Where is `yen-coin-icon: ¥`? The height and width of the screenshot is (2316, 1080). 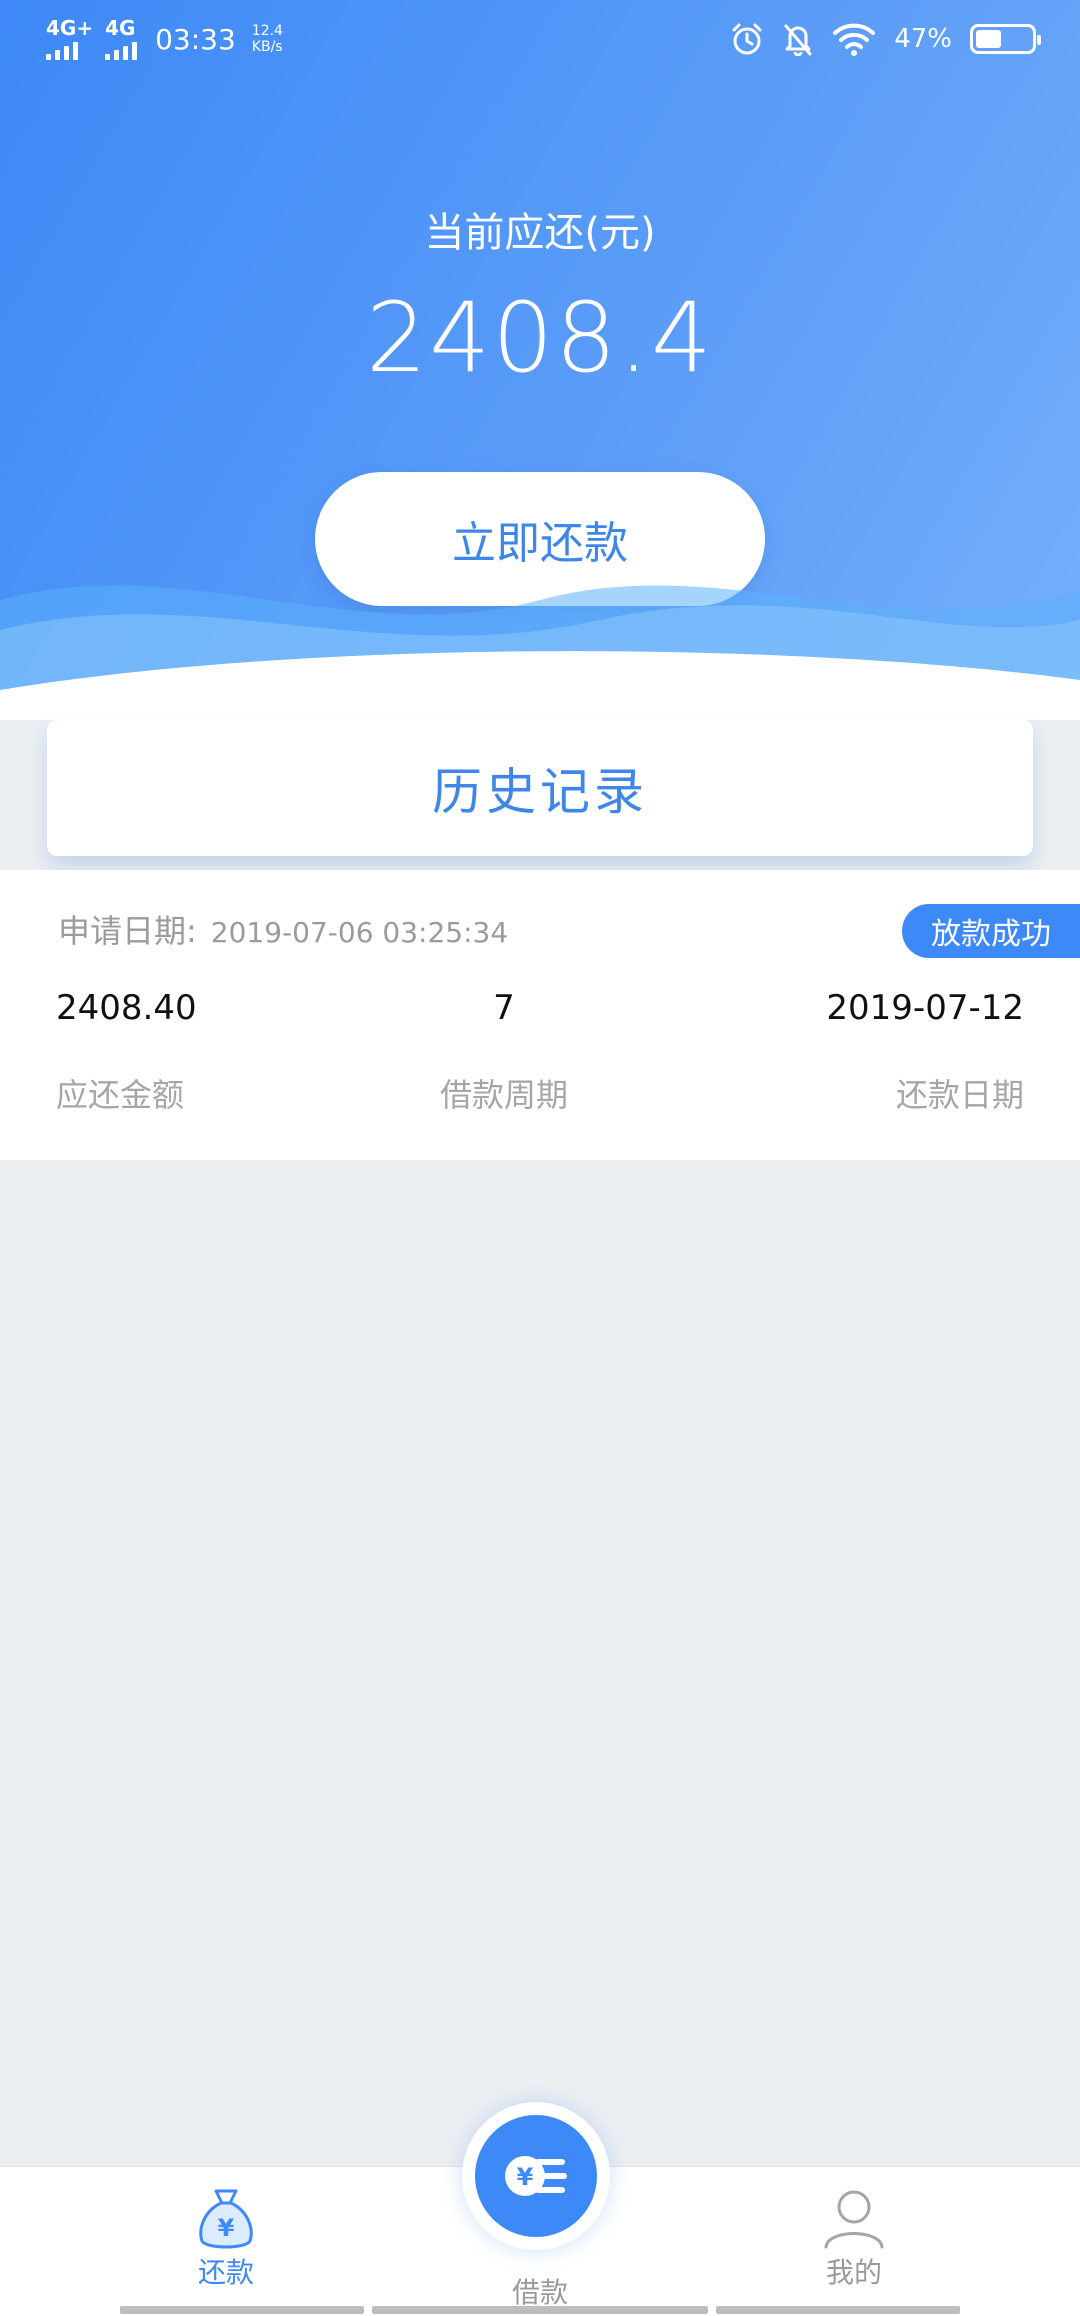 yen-coin-icon: ¥ is located at coordinates (536, 2176).